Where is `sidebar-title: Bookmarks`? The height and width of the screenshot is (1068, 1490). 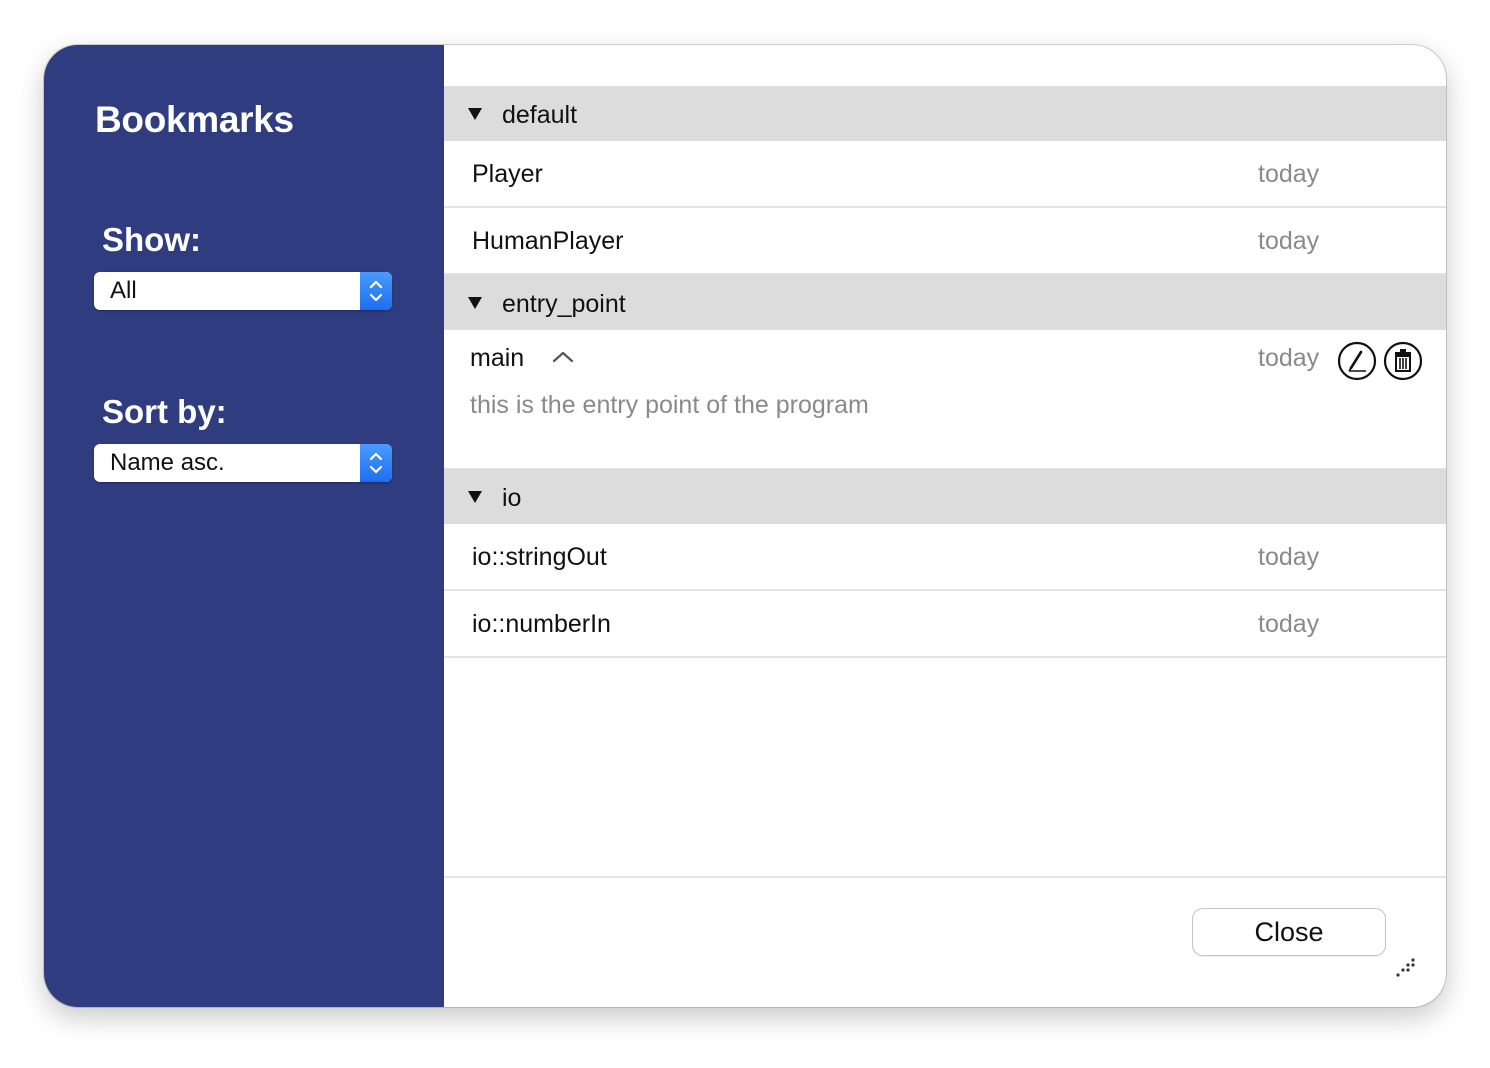
sidebar-title: Bookmarks is located at coordinates (194, 119).